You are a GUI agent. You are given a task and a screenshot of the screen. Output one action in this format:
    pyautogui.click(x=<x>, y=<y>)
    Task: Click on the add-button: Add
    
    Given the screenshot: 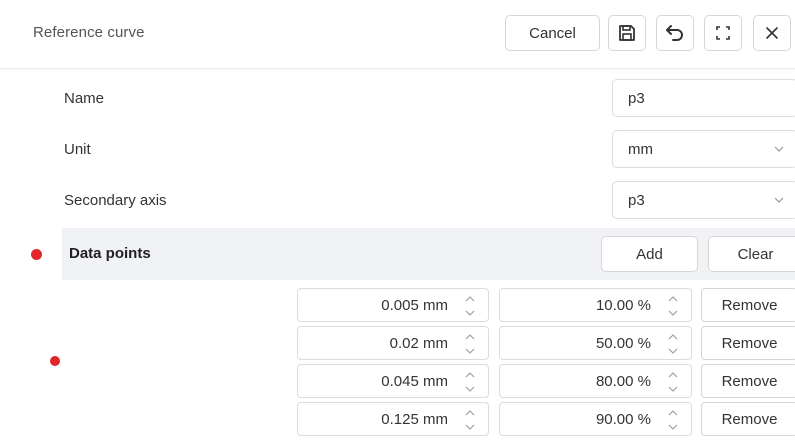 What is the action you would take?
    pyautogui.click(x=649, y=254)
    